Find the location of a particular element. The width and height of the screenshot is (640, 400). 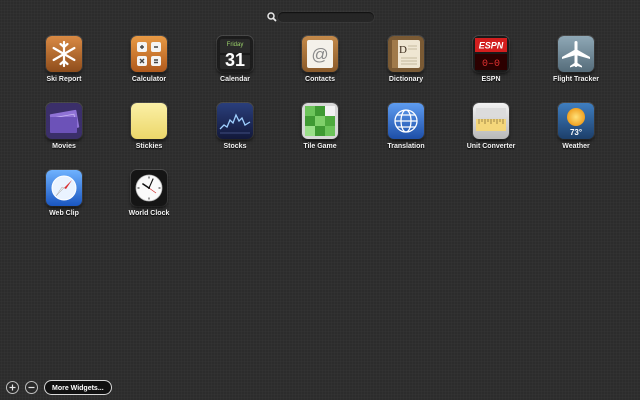

search-bar is located at coordinates (321, 17).